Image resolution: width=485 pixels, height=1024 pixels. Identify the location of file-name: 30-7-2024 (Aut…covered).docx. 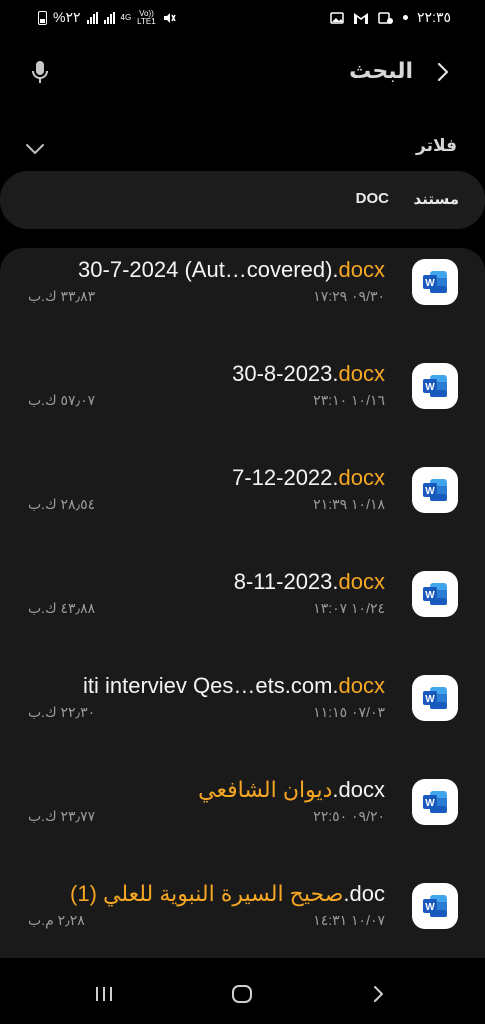
(231, 270).